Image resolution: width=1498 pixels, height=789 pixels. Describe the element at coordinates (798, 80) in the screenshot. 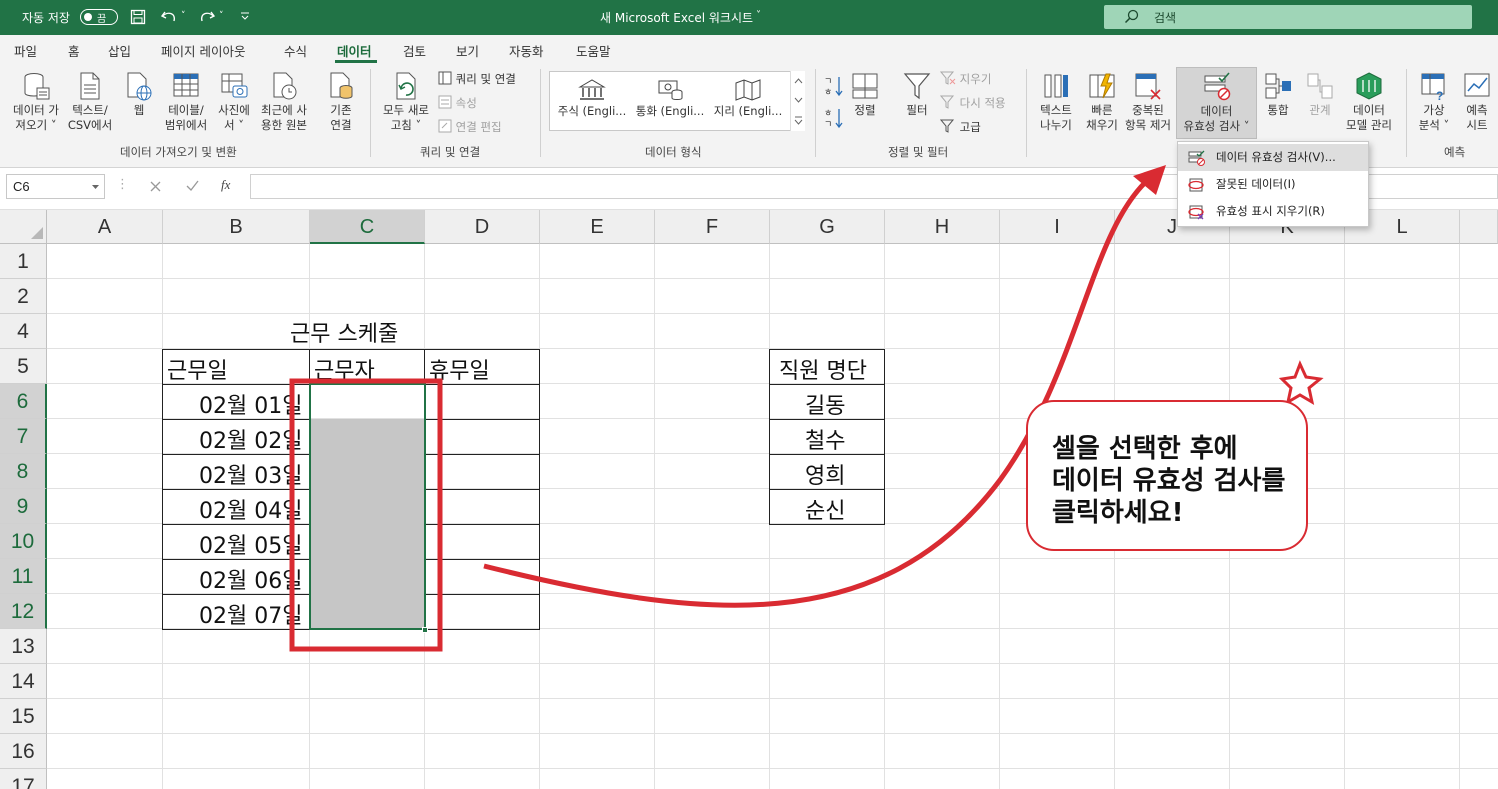

I see `gallery-up-icon` at that location.